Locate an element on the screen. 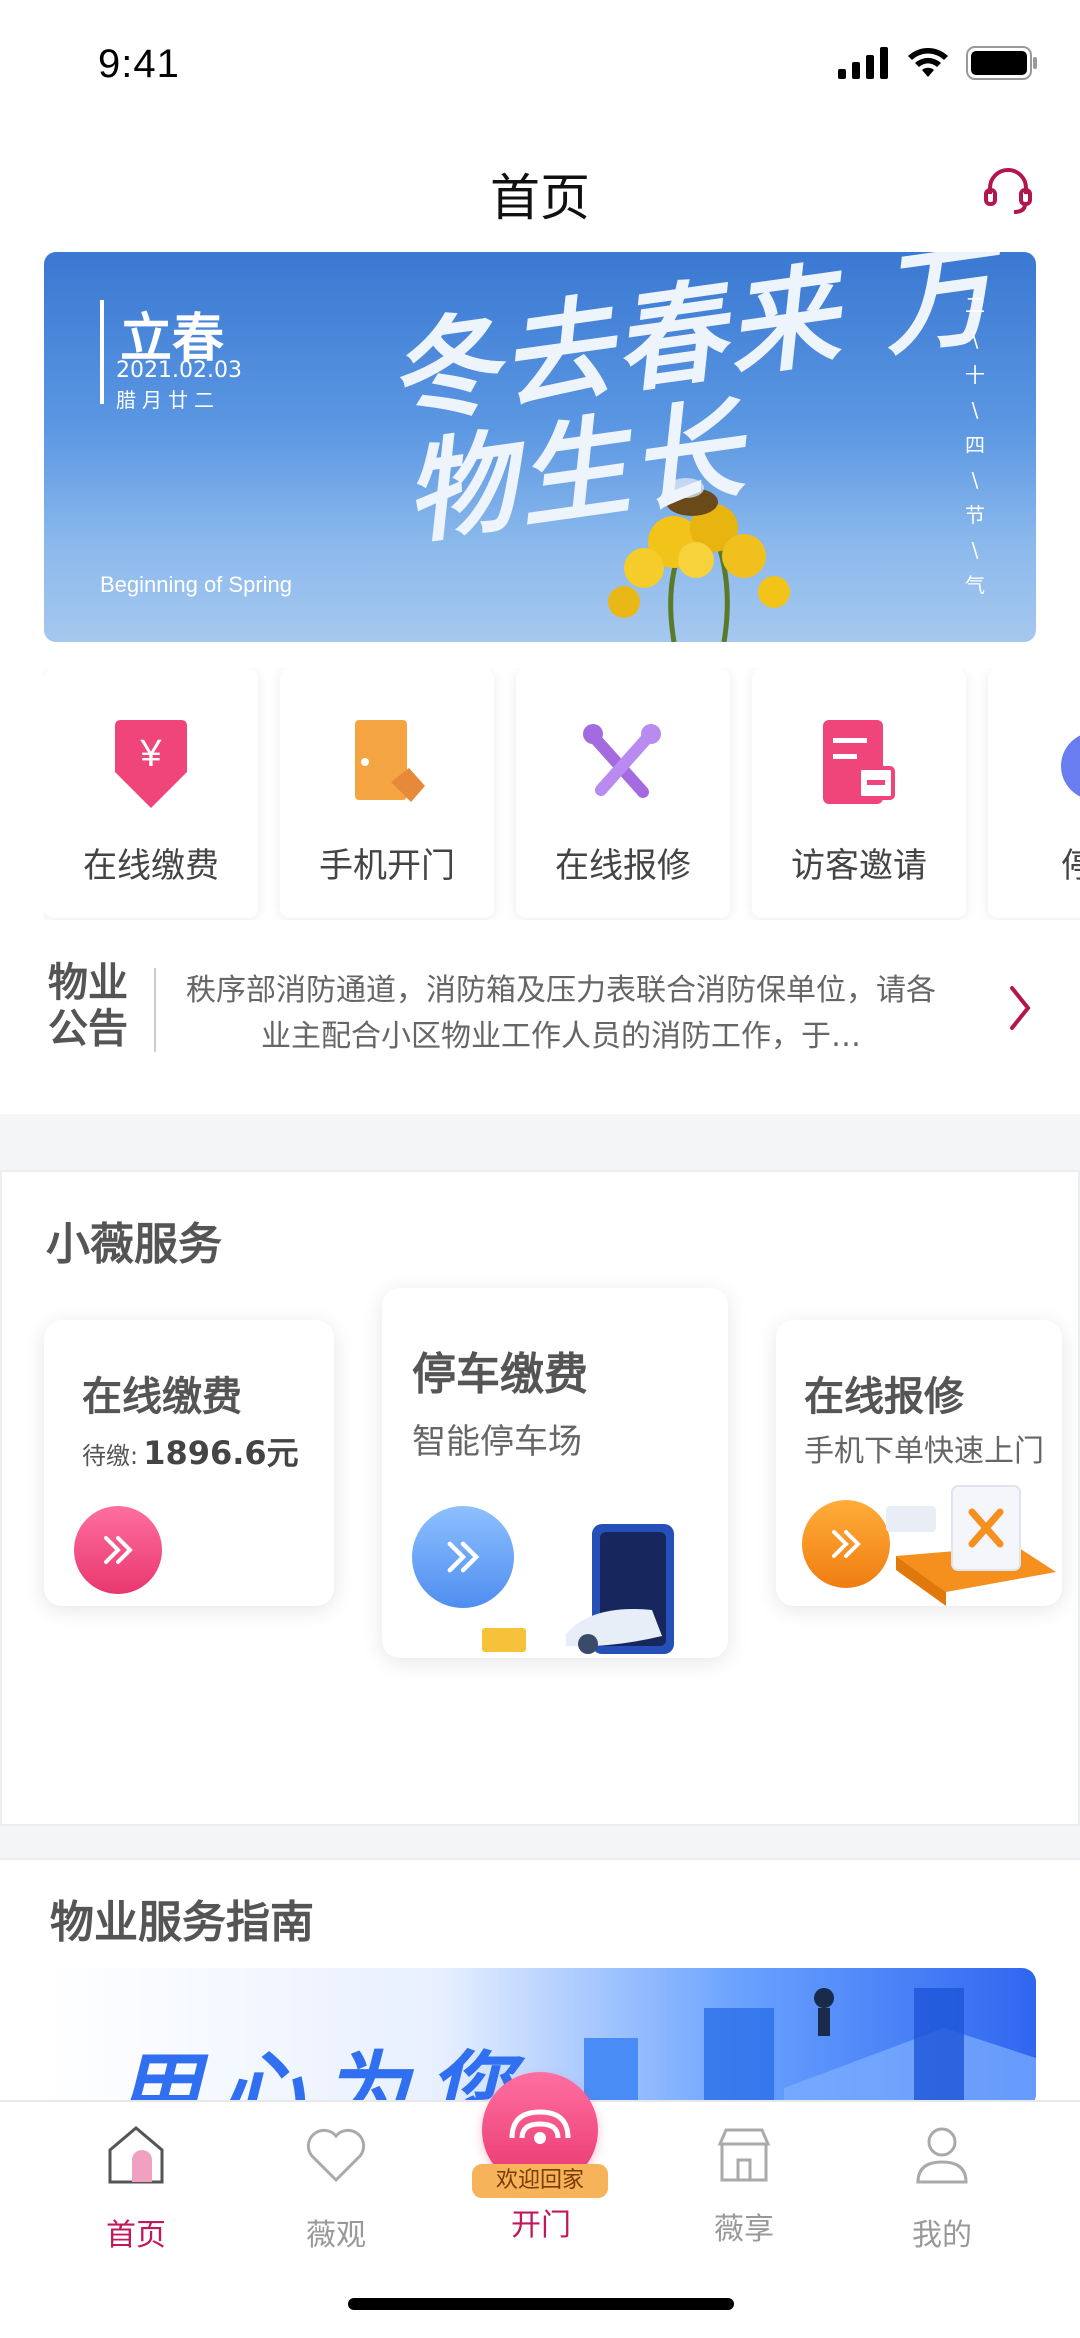 The width and height of the screenshot is (1080, 2338). guide-banner-text: 用心为您 is located at coordinates (322, 2075).